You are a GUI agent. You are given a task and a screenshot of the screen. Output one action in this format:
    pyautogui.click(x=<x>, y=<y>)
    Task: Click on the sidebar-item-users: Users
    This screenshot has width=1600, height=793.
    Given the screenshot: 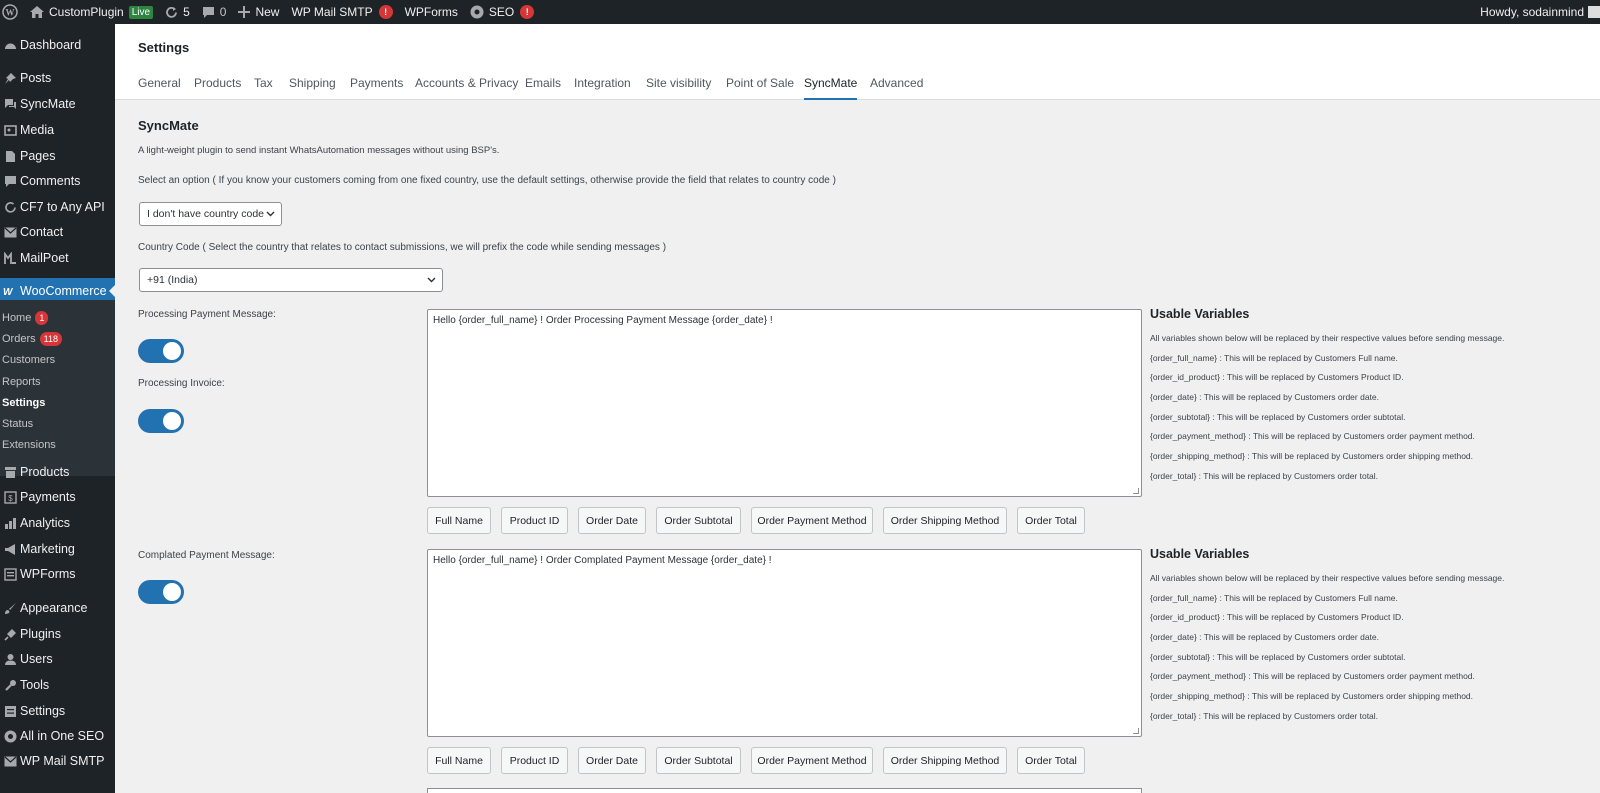 What is the action you would take?
    pyautogui.click(x=57, y=659)
    